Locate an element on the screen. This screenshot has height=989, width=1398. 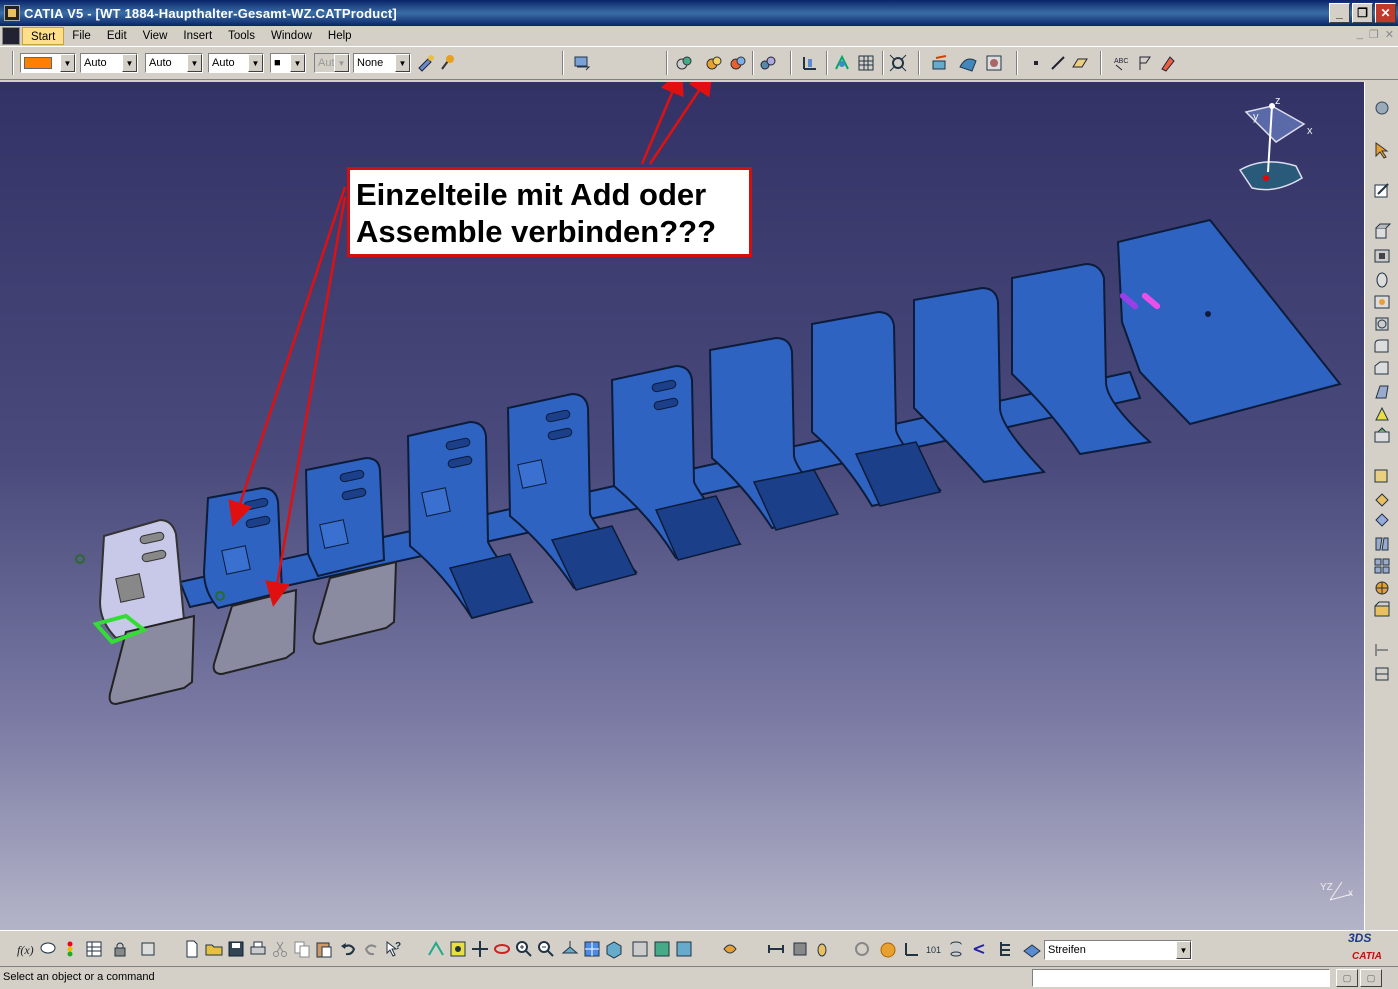
pocket-icon is located at coordinates (1382, 256).